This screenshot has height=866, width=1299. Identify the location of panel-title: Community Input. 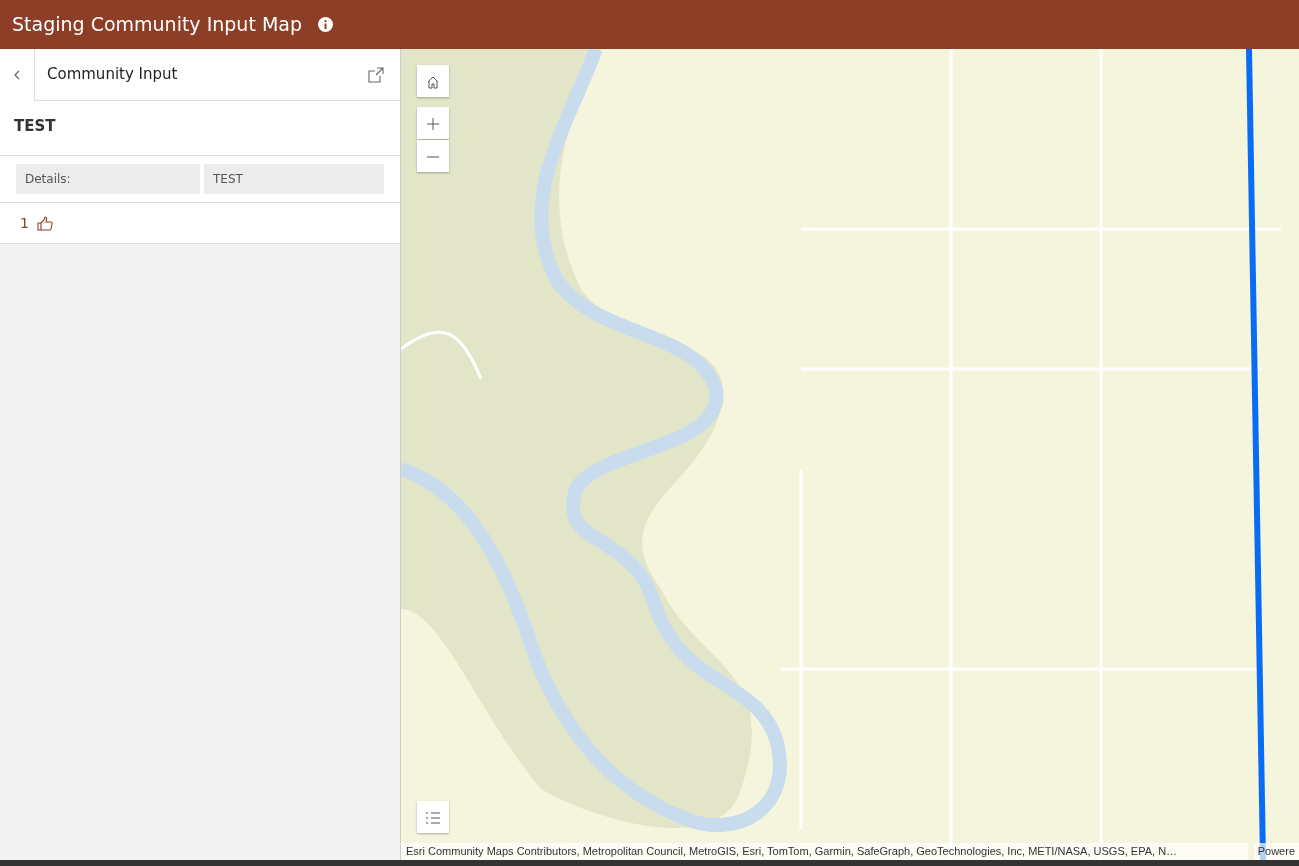
(112, 75).